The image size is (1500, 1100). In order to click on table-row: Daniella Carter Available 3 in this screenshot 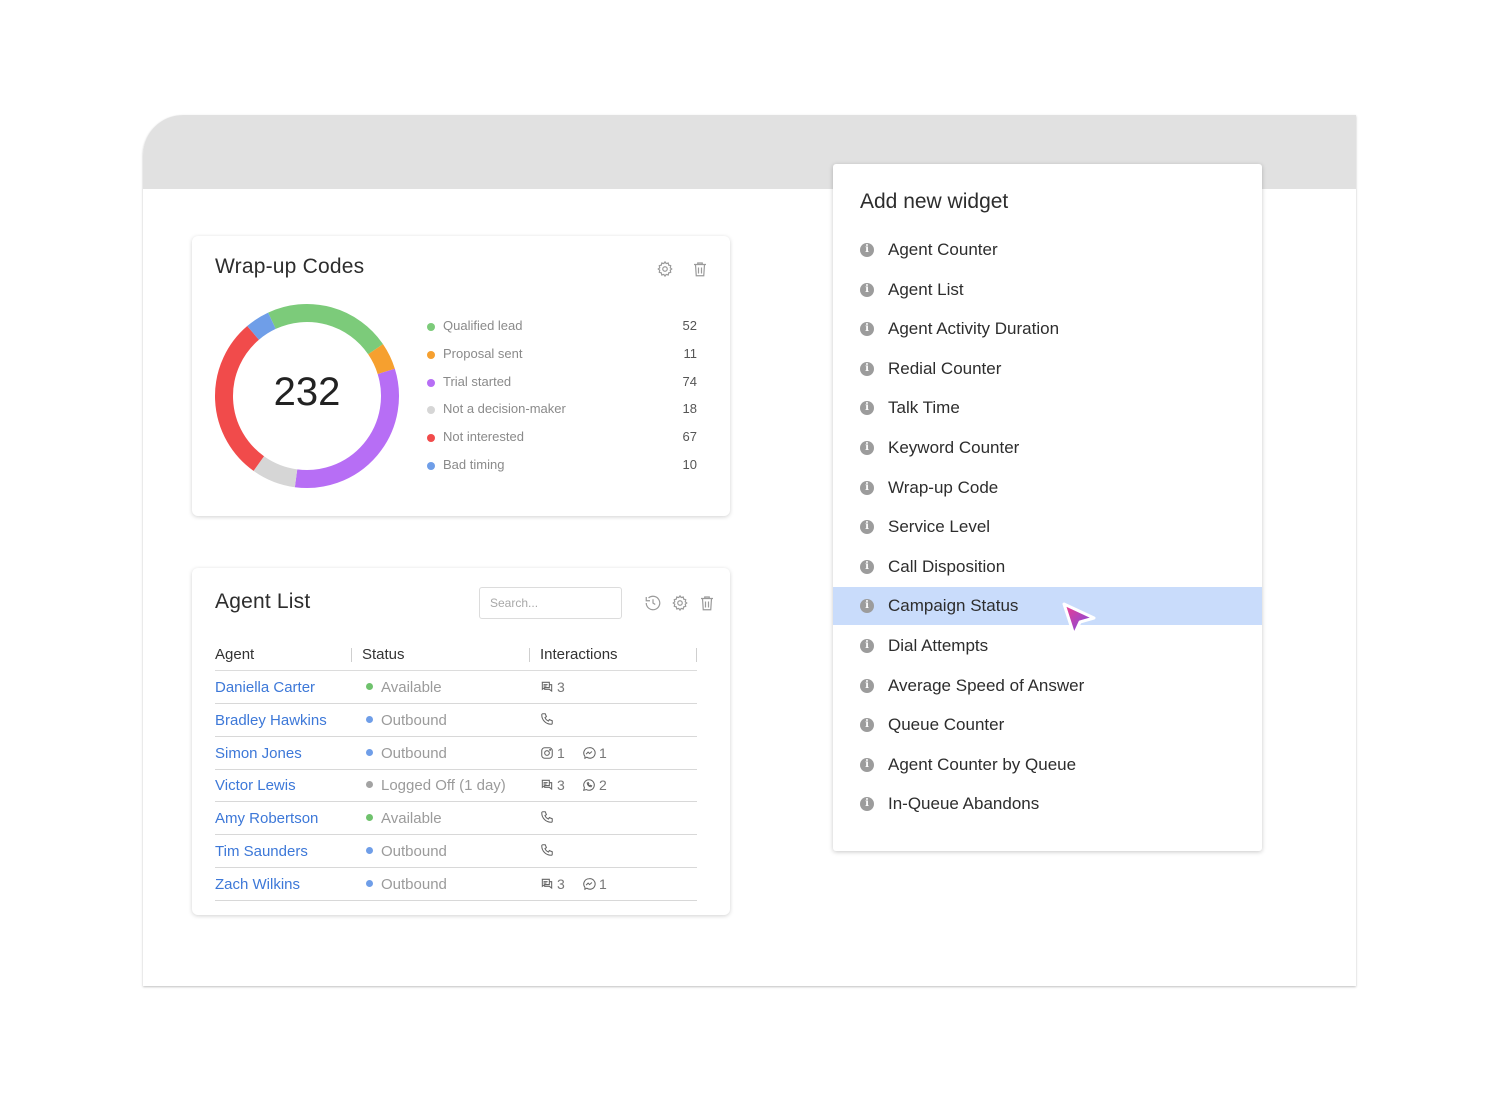, I will do `click(456, 687)`.